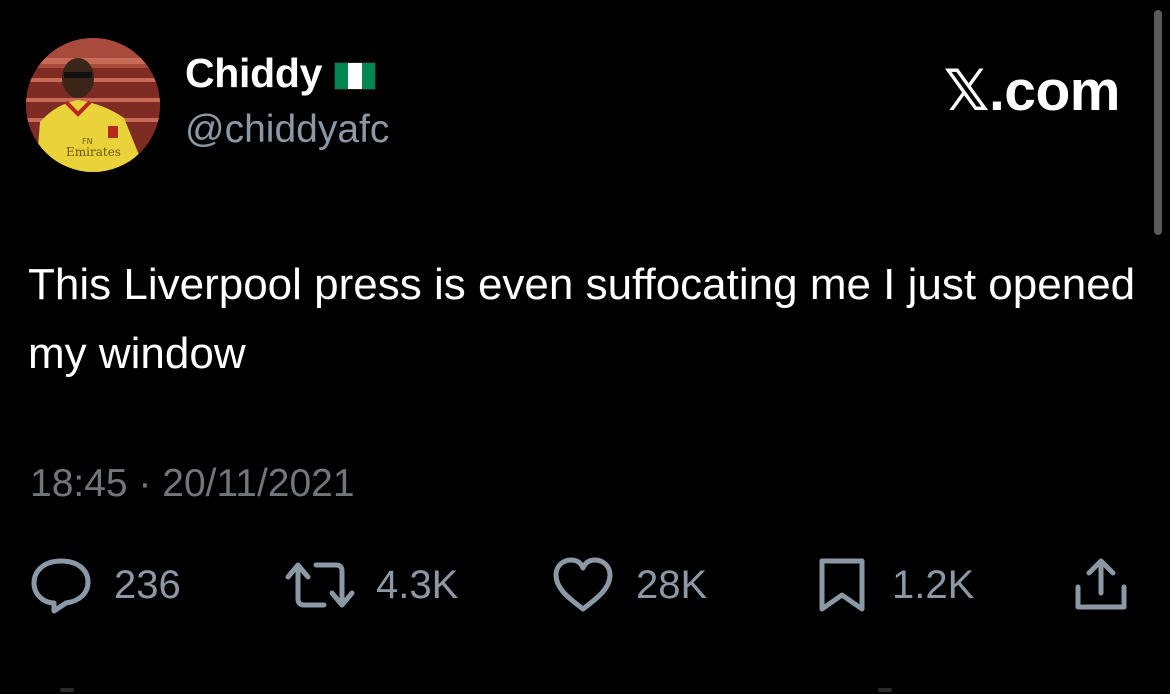 Image resolution: width=1170 pixels, height=694 pixels. Describe the element at coordinates (672, 584) in the screenshot. I see `like-count: 28K` at that location.